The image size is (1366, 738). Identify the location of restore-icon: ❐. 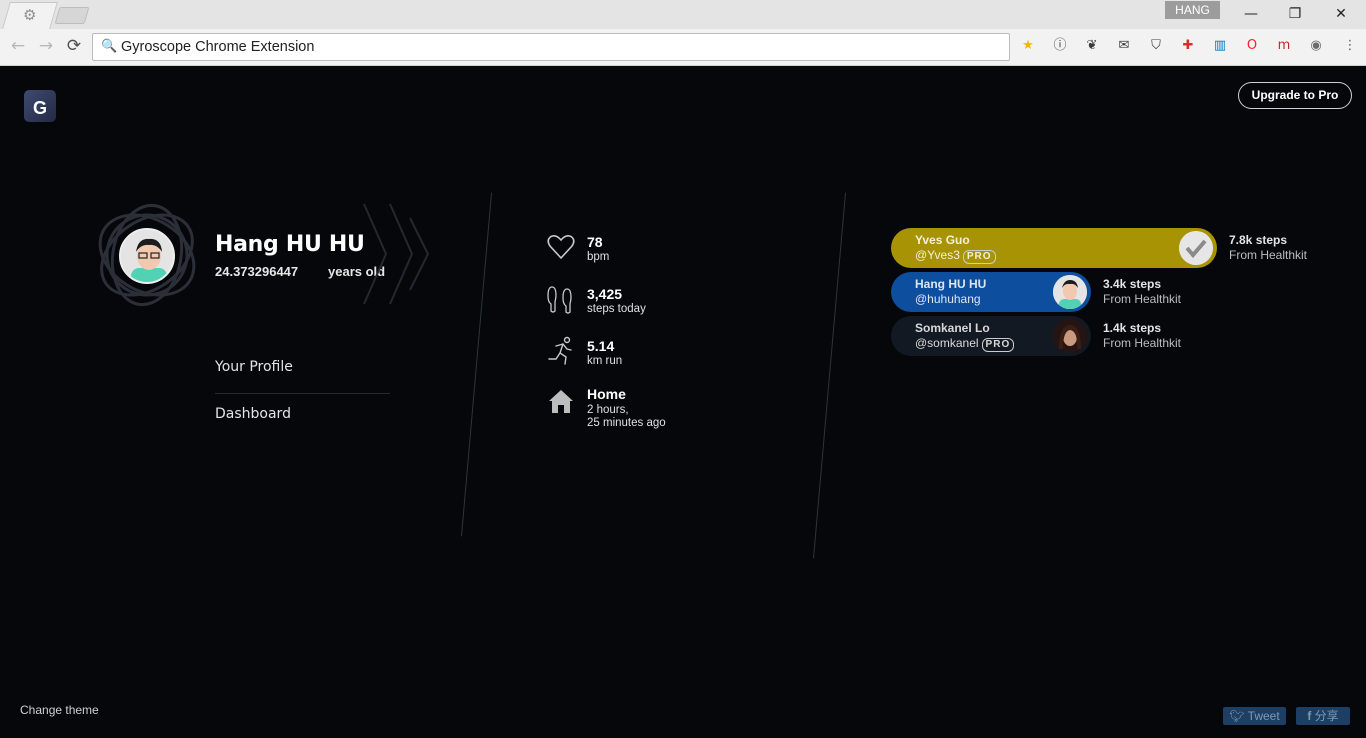
(1295, 14).